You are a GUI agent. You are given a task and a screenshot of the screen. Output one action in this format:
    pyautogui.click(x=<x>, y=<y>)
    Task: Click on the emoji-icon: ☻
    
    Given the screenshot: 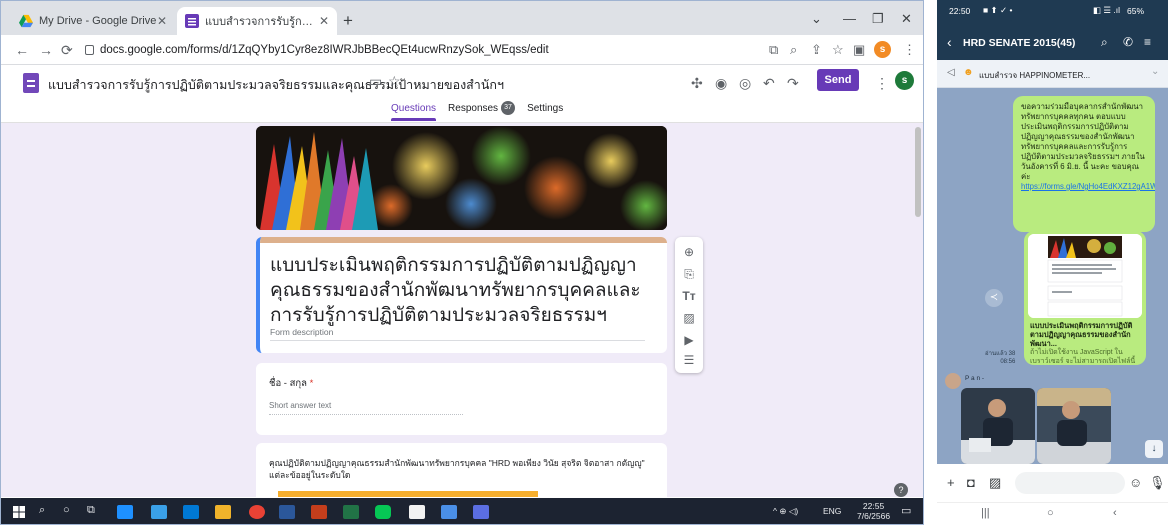 What is the action you would take?
    pyautogui.click(x=968, y=72)
    